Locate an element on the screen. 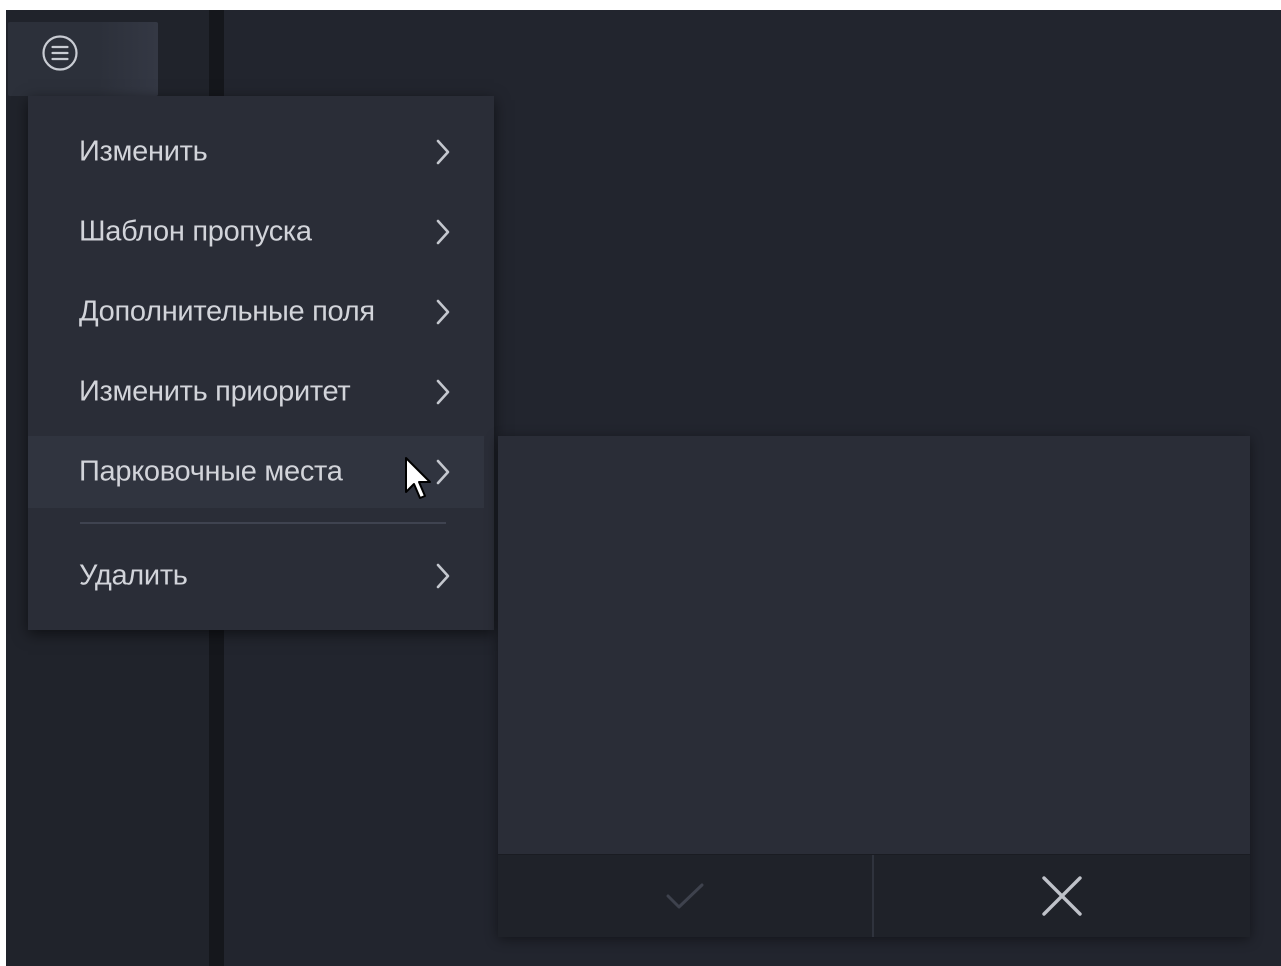  menu-item-change-priority: Изменить приоритет is located at coordinates (256, 392).